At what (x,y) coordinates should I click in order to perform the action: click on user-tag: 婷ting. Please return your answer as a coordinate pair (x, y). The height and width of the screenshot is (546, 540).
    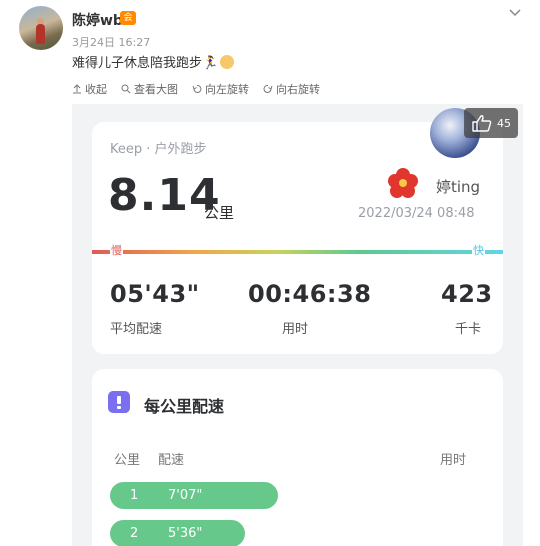
    Looking at the image, I should click on (458, 187).